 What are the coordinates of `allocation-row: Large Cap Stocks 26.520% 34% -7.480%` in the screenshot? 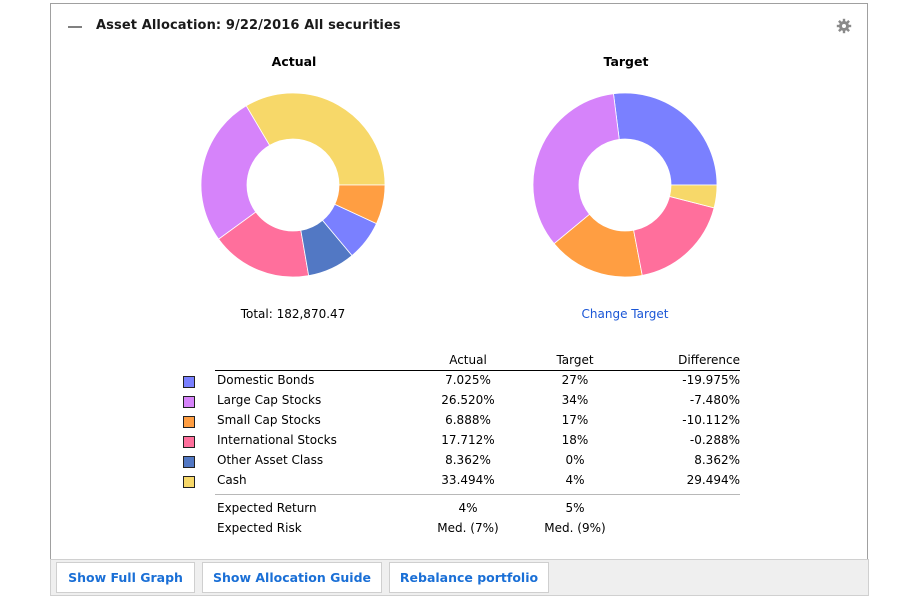 It's located at (460, 402).